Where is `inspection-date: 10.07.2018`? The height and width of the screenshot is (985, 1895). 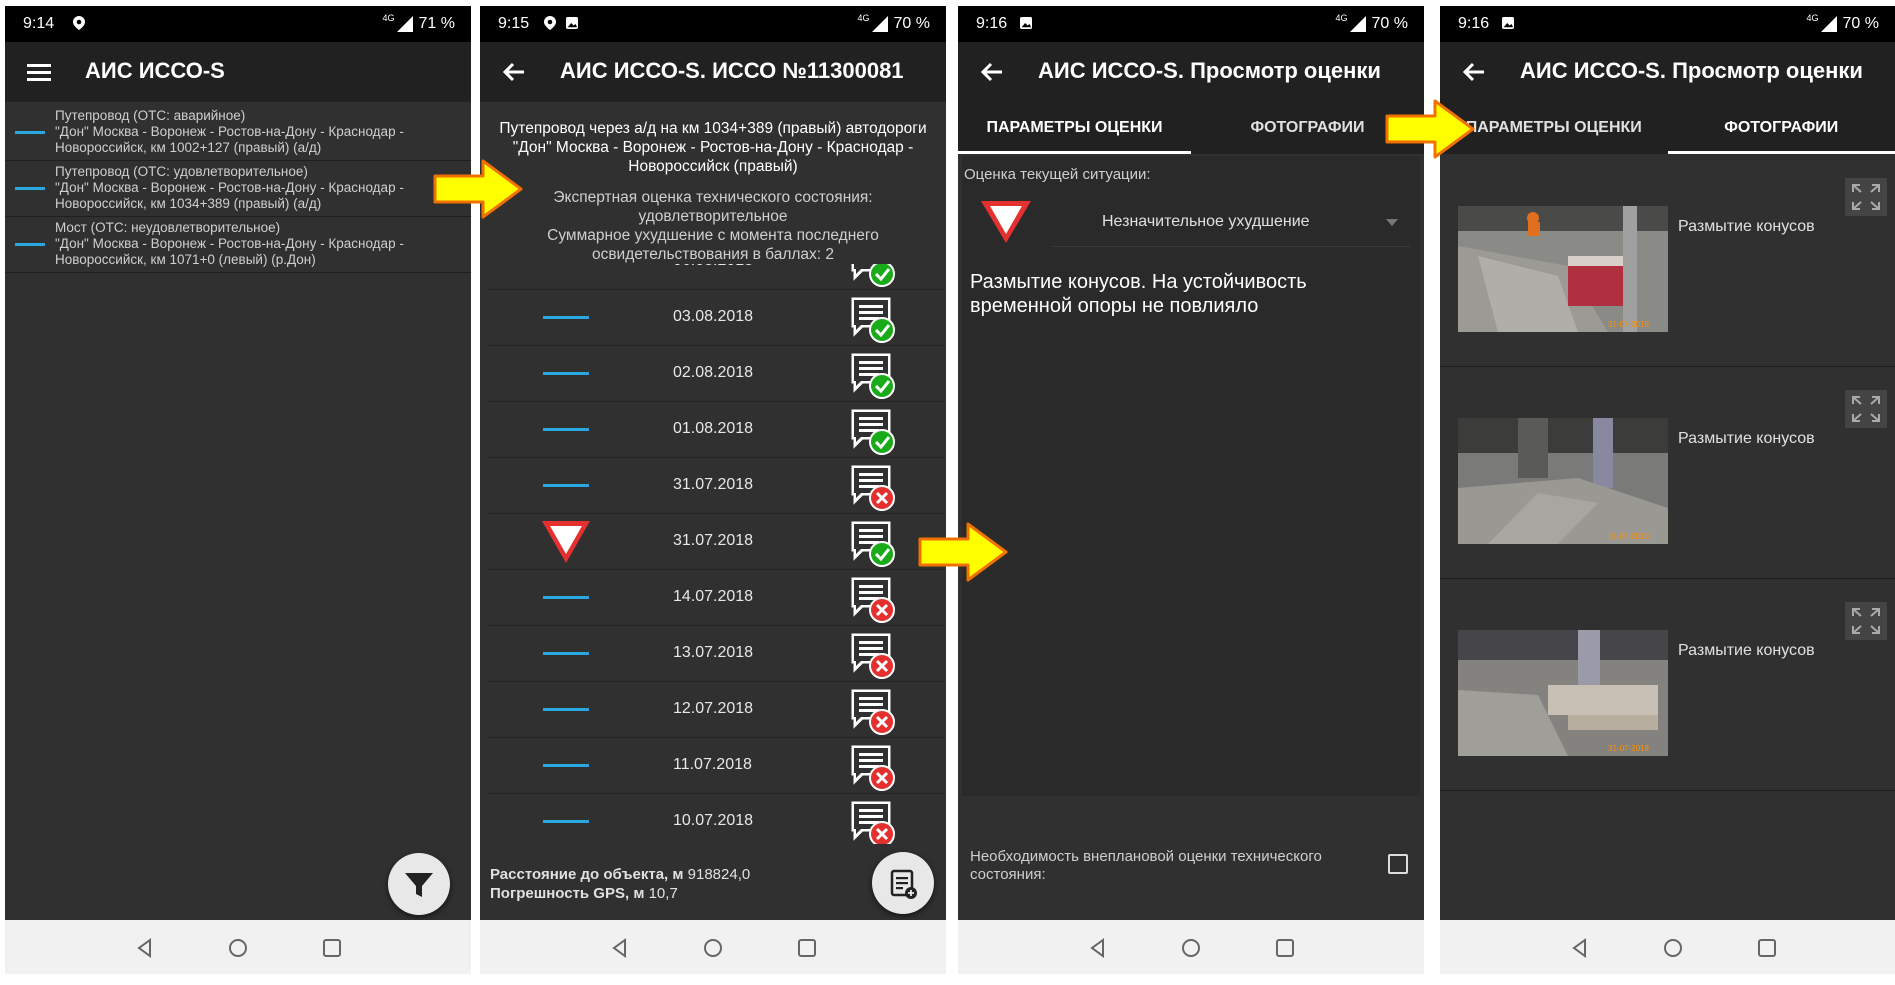 inspection-date: 10.07.2018 is located at coordinates (713, 820).